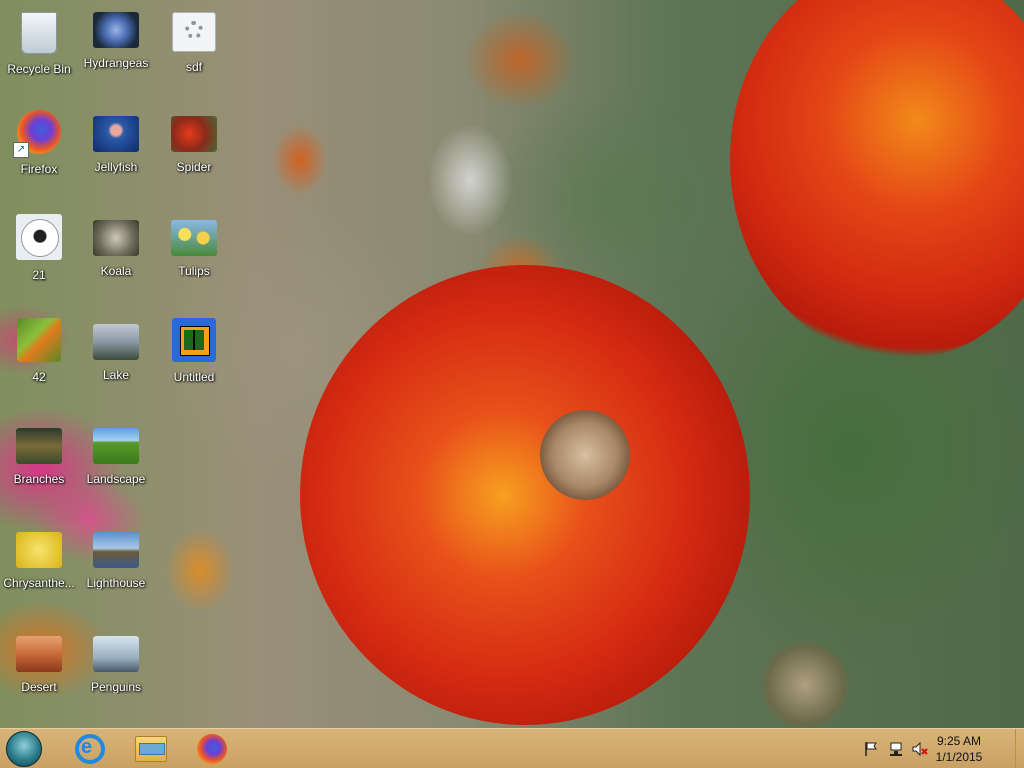 The width and height of the screenshot is (1024, 768). I want to click on desktop-icon-firefox: ↗ Firefox, so click(39, 153).